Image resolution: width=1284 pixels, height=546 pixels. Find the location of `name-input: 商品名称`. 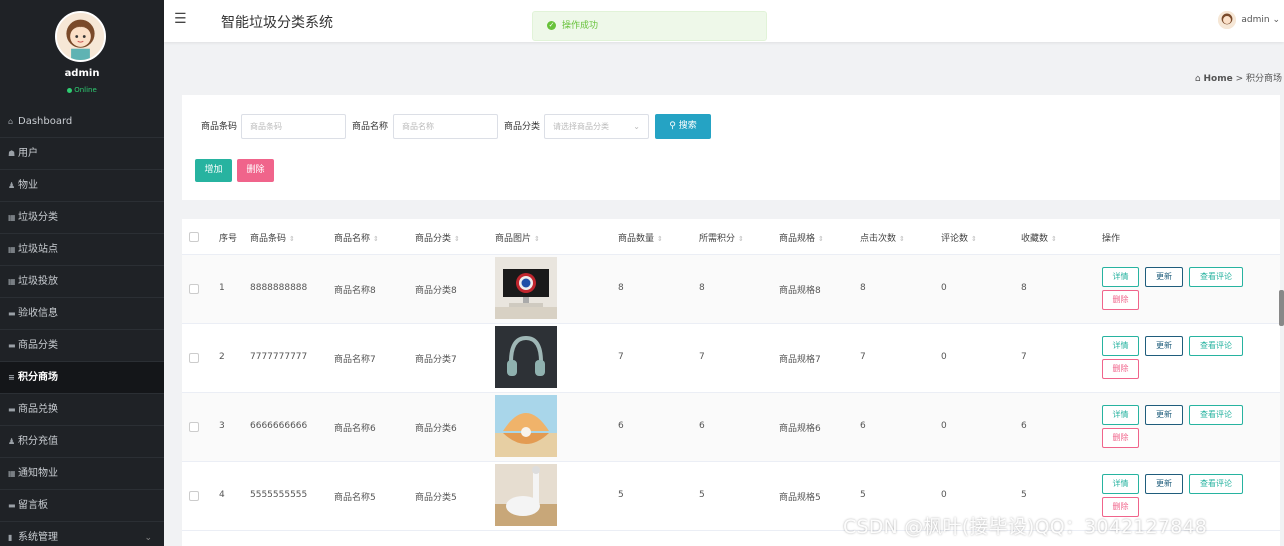

name-input: 商品名称 is located at coordinates (445, 126).